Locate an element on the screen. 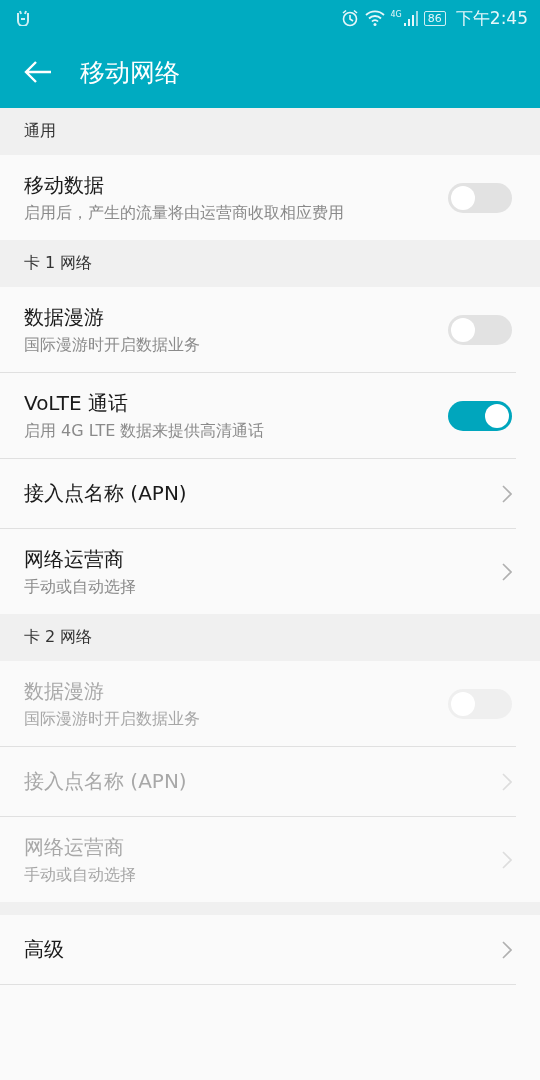 The width and height of the screenshot is (540, 1080). notification-icon is located at coordinates (23, 18).